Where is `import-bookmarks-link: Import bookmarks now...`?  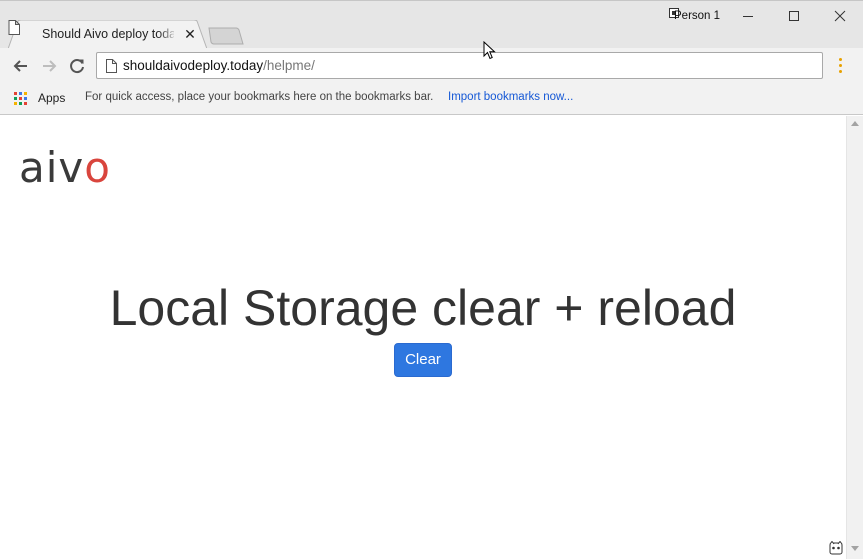
import-bookmarks-link: Import bookmarks now... is located at coordinates (510, 97).